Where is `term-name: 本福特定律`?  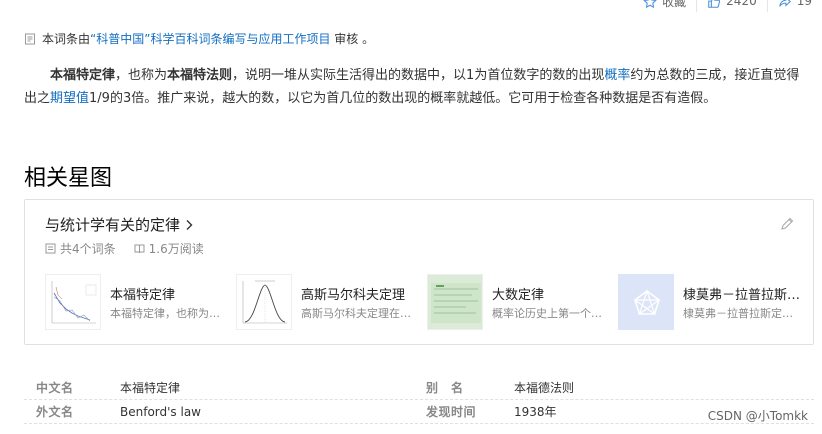
term-name: 本福特定律 is located at coordinates (83, 75).